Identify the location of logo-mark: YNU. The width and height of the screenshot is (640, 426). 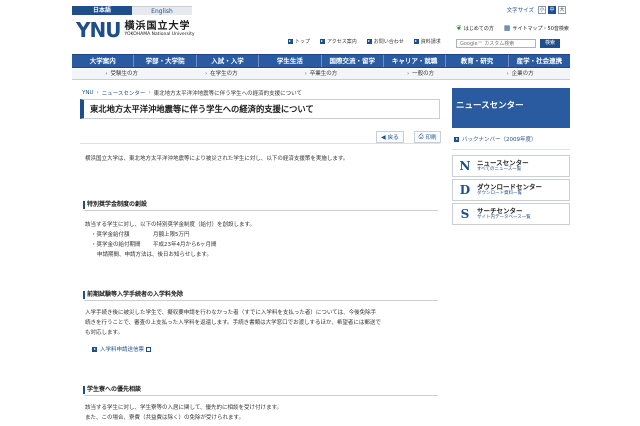
(98, 30).